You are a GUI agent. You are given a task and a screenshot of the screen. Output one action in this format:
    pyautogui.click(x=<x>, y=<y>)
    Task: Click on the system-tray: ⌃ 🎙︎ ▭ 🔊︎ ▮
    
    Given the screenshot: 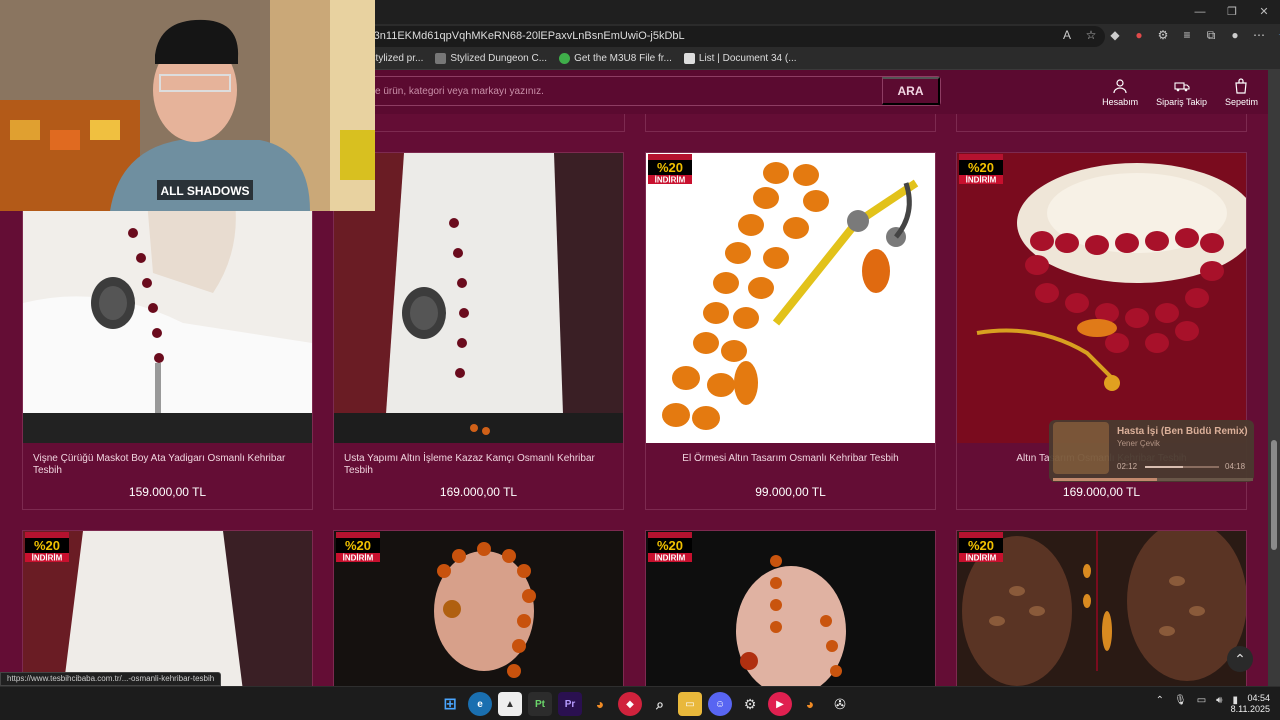 What is the action you would take?
    pyautogui.click(x=1197, y=700)
    